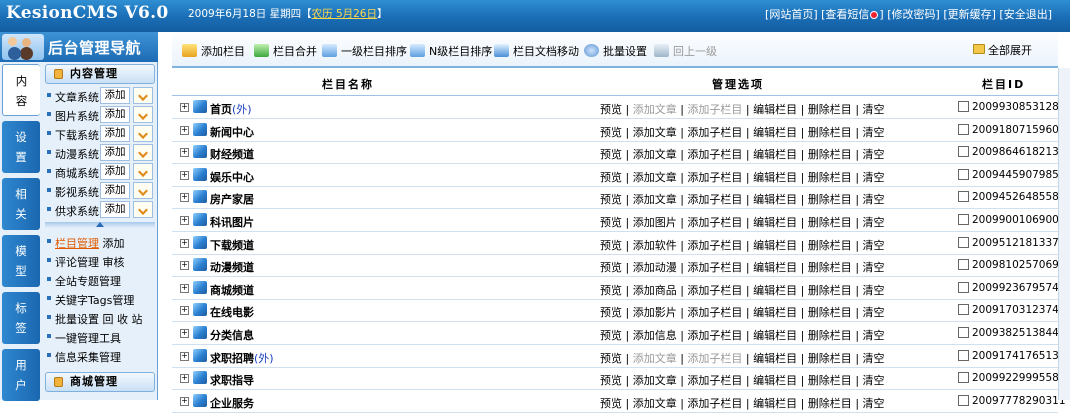 This screenshot has height=413, width=1070. I want to click on category-name: 商城频道, so click(232, 290).